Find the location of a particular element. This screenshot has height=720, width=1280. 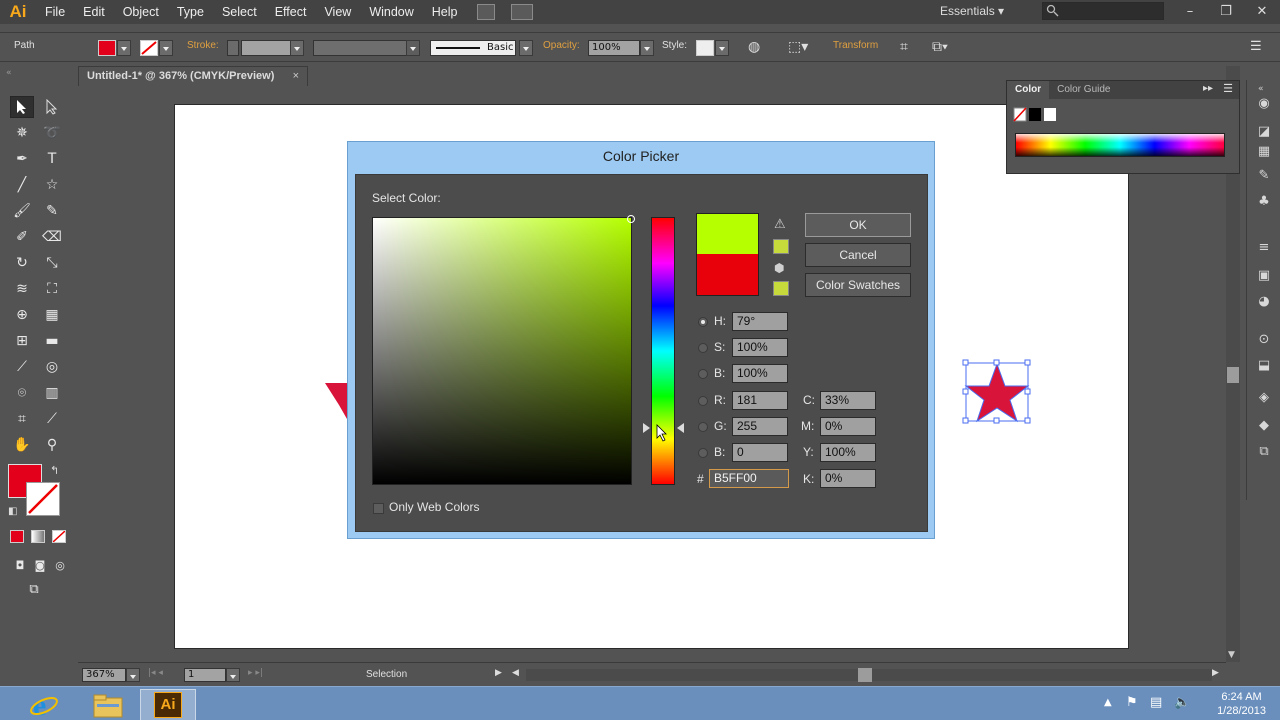

graphic-styles-icon: ⬓ is located at coordinates (1264, 366).